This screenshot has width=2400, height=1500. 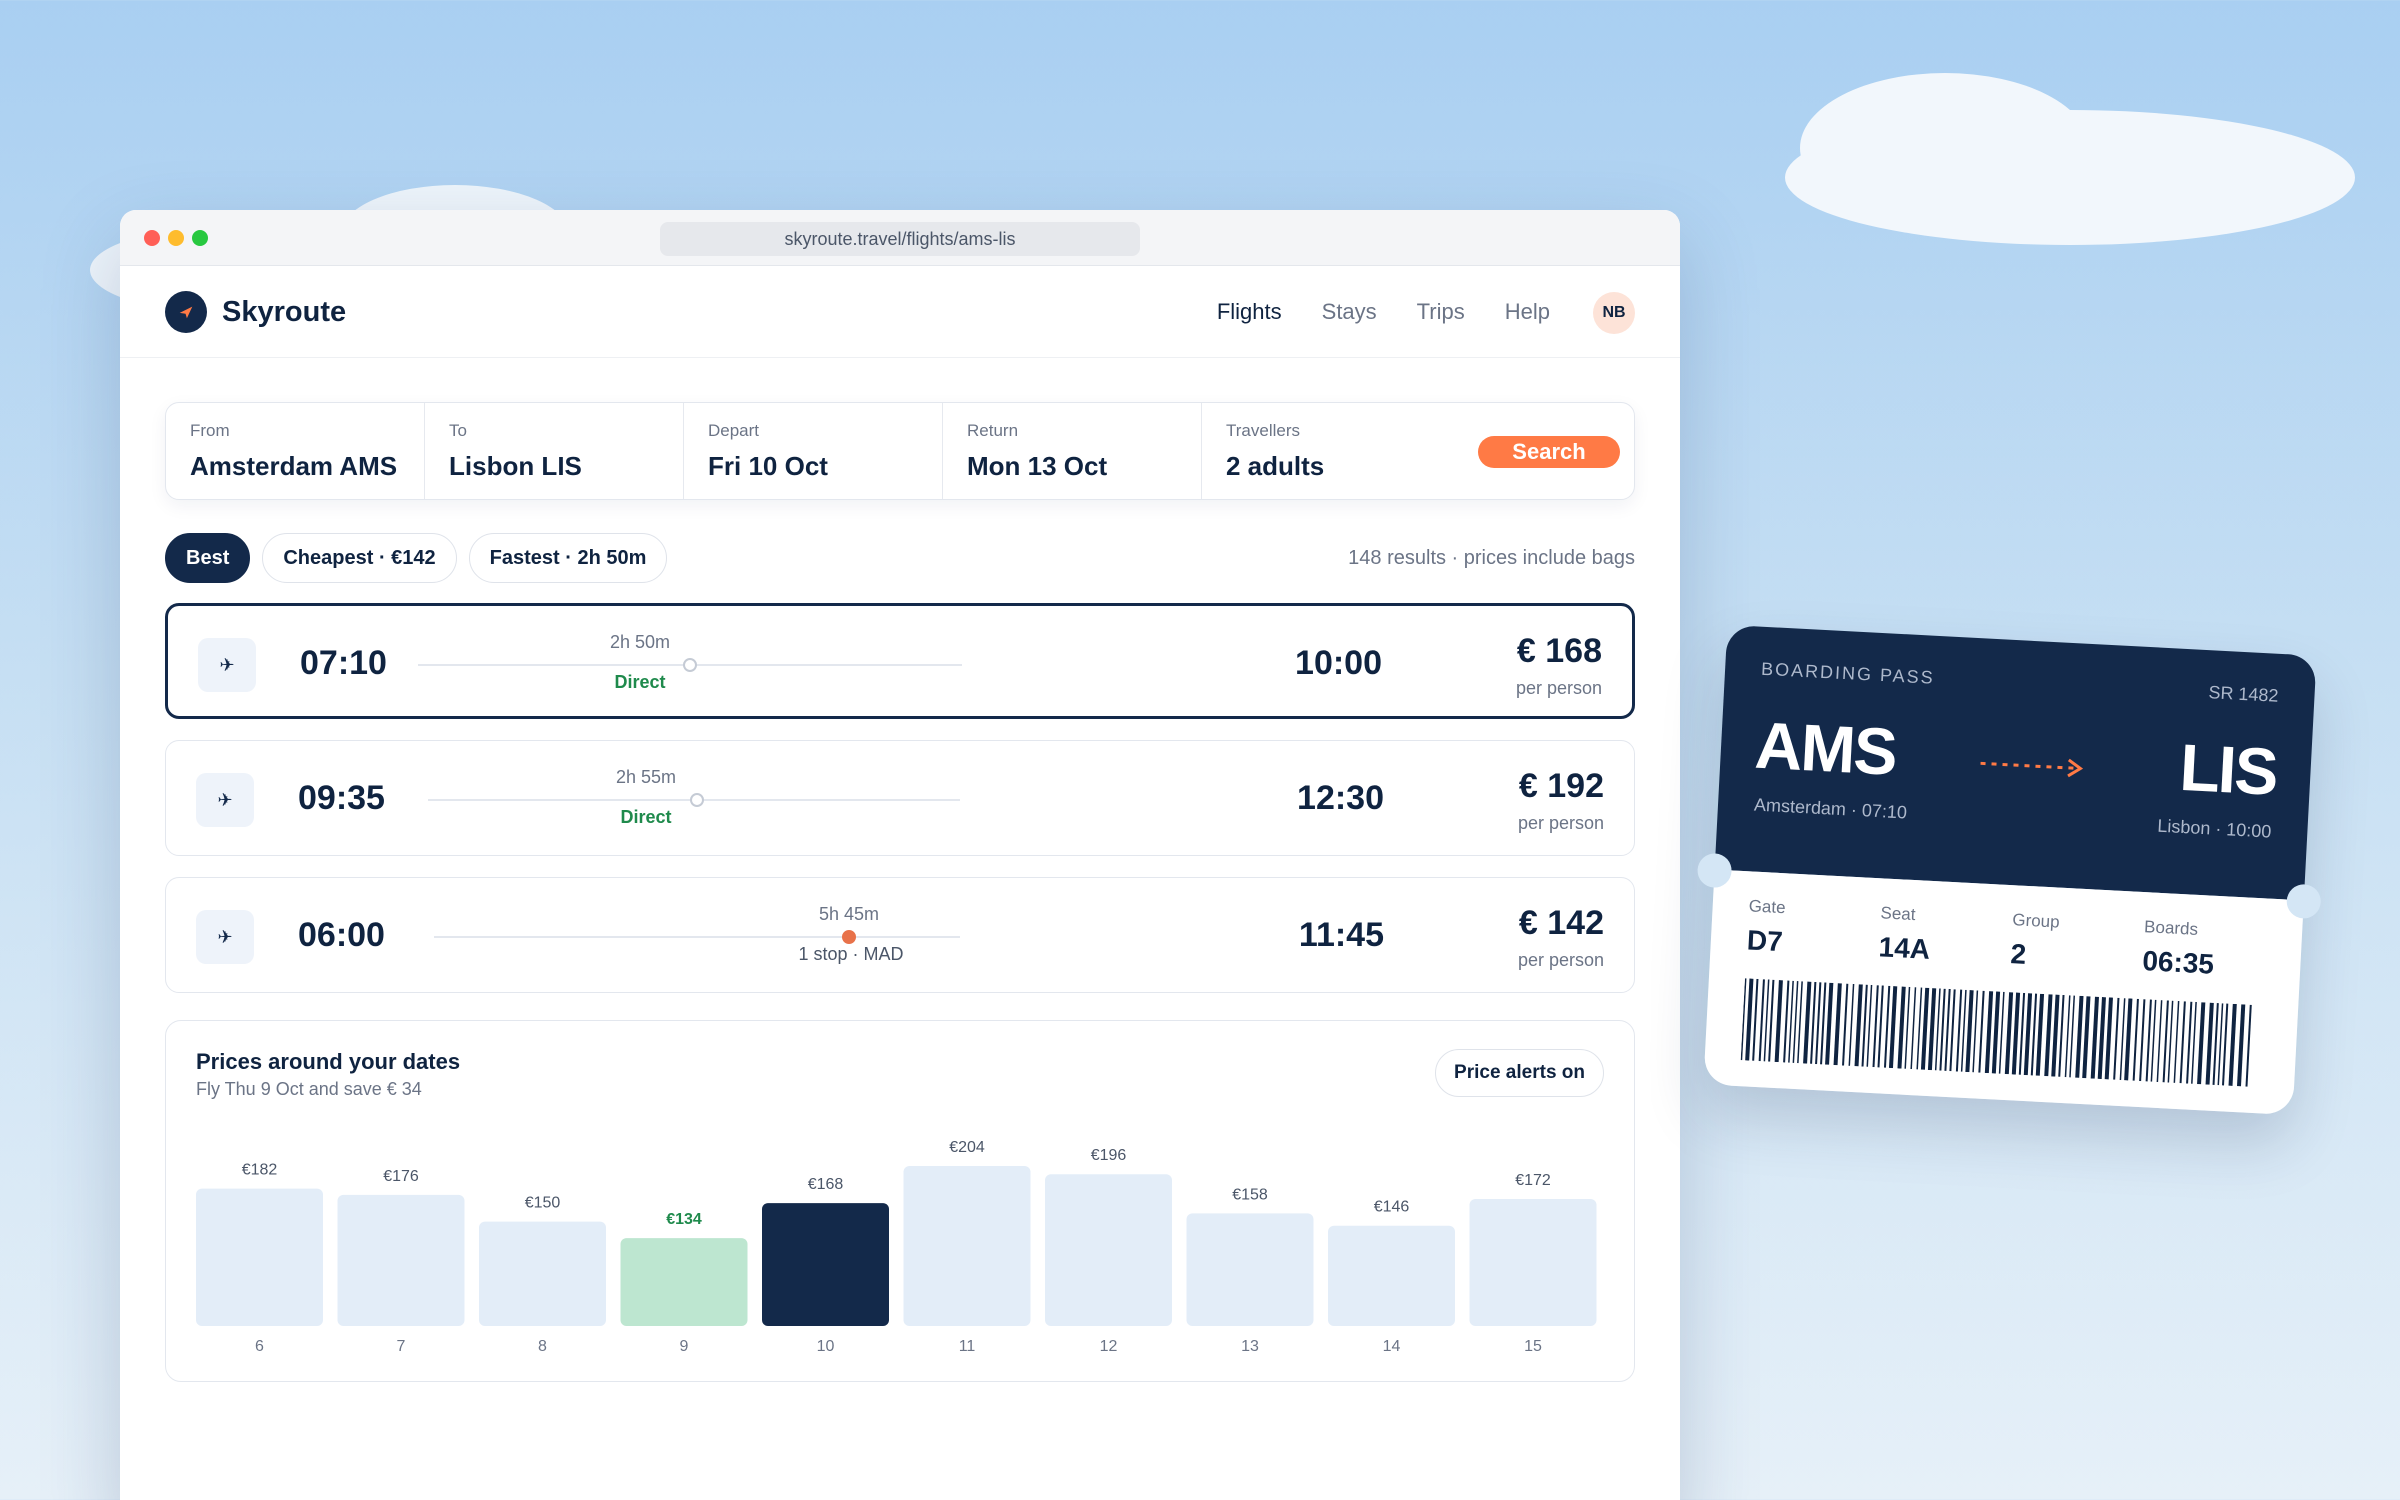 What do you see at coordinates (1549, 452) in the screenshot?
I see `search-button: Search` at bounding box center [1549, 452].